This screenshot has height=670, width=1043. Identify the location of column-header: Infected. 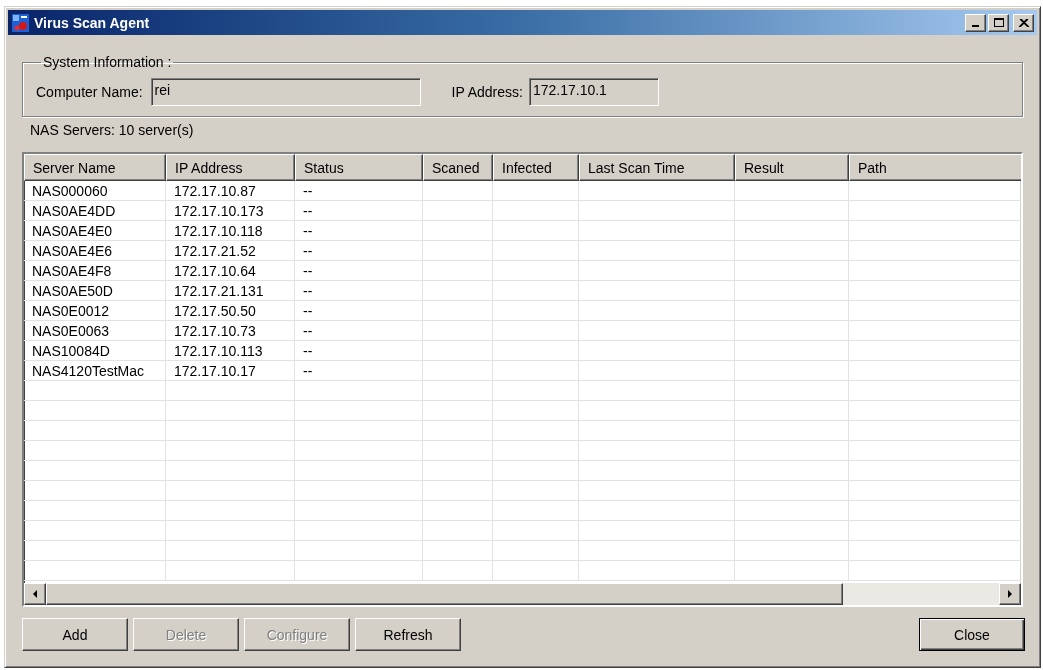
(536, 167).